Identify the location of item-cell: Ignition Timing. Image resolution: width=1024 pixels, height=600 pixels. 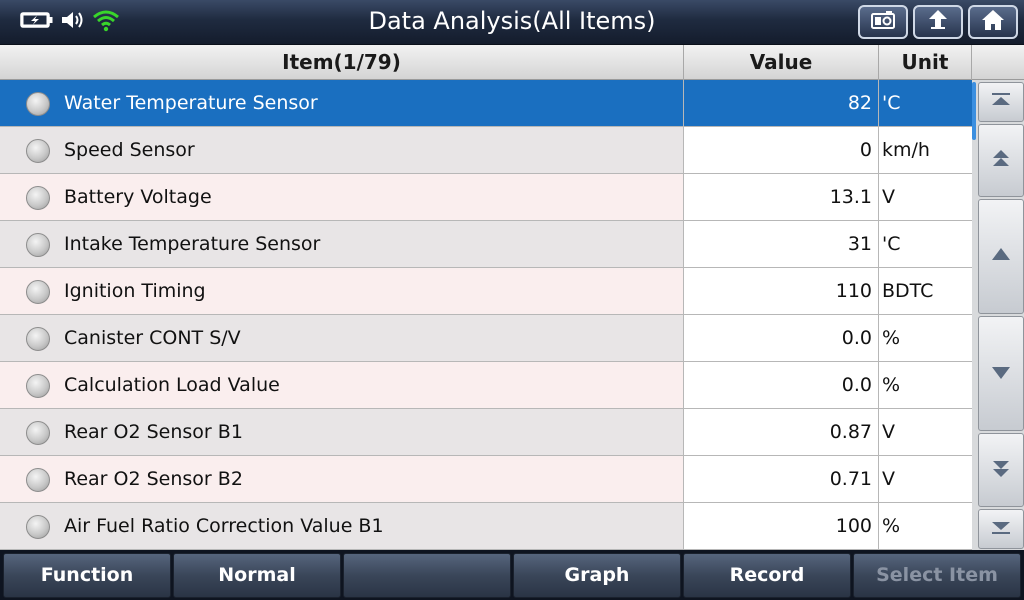
(342, 291).